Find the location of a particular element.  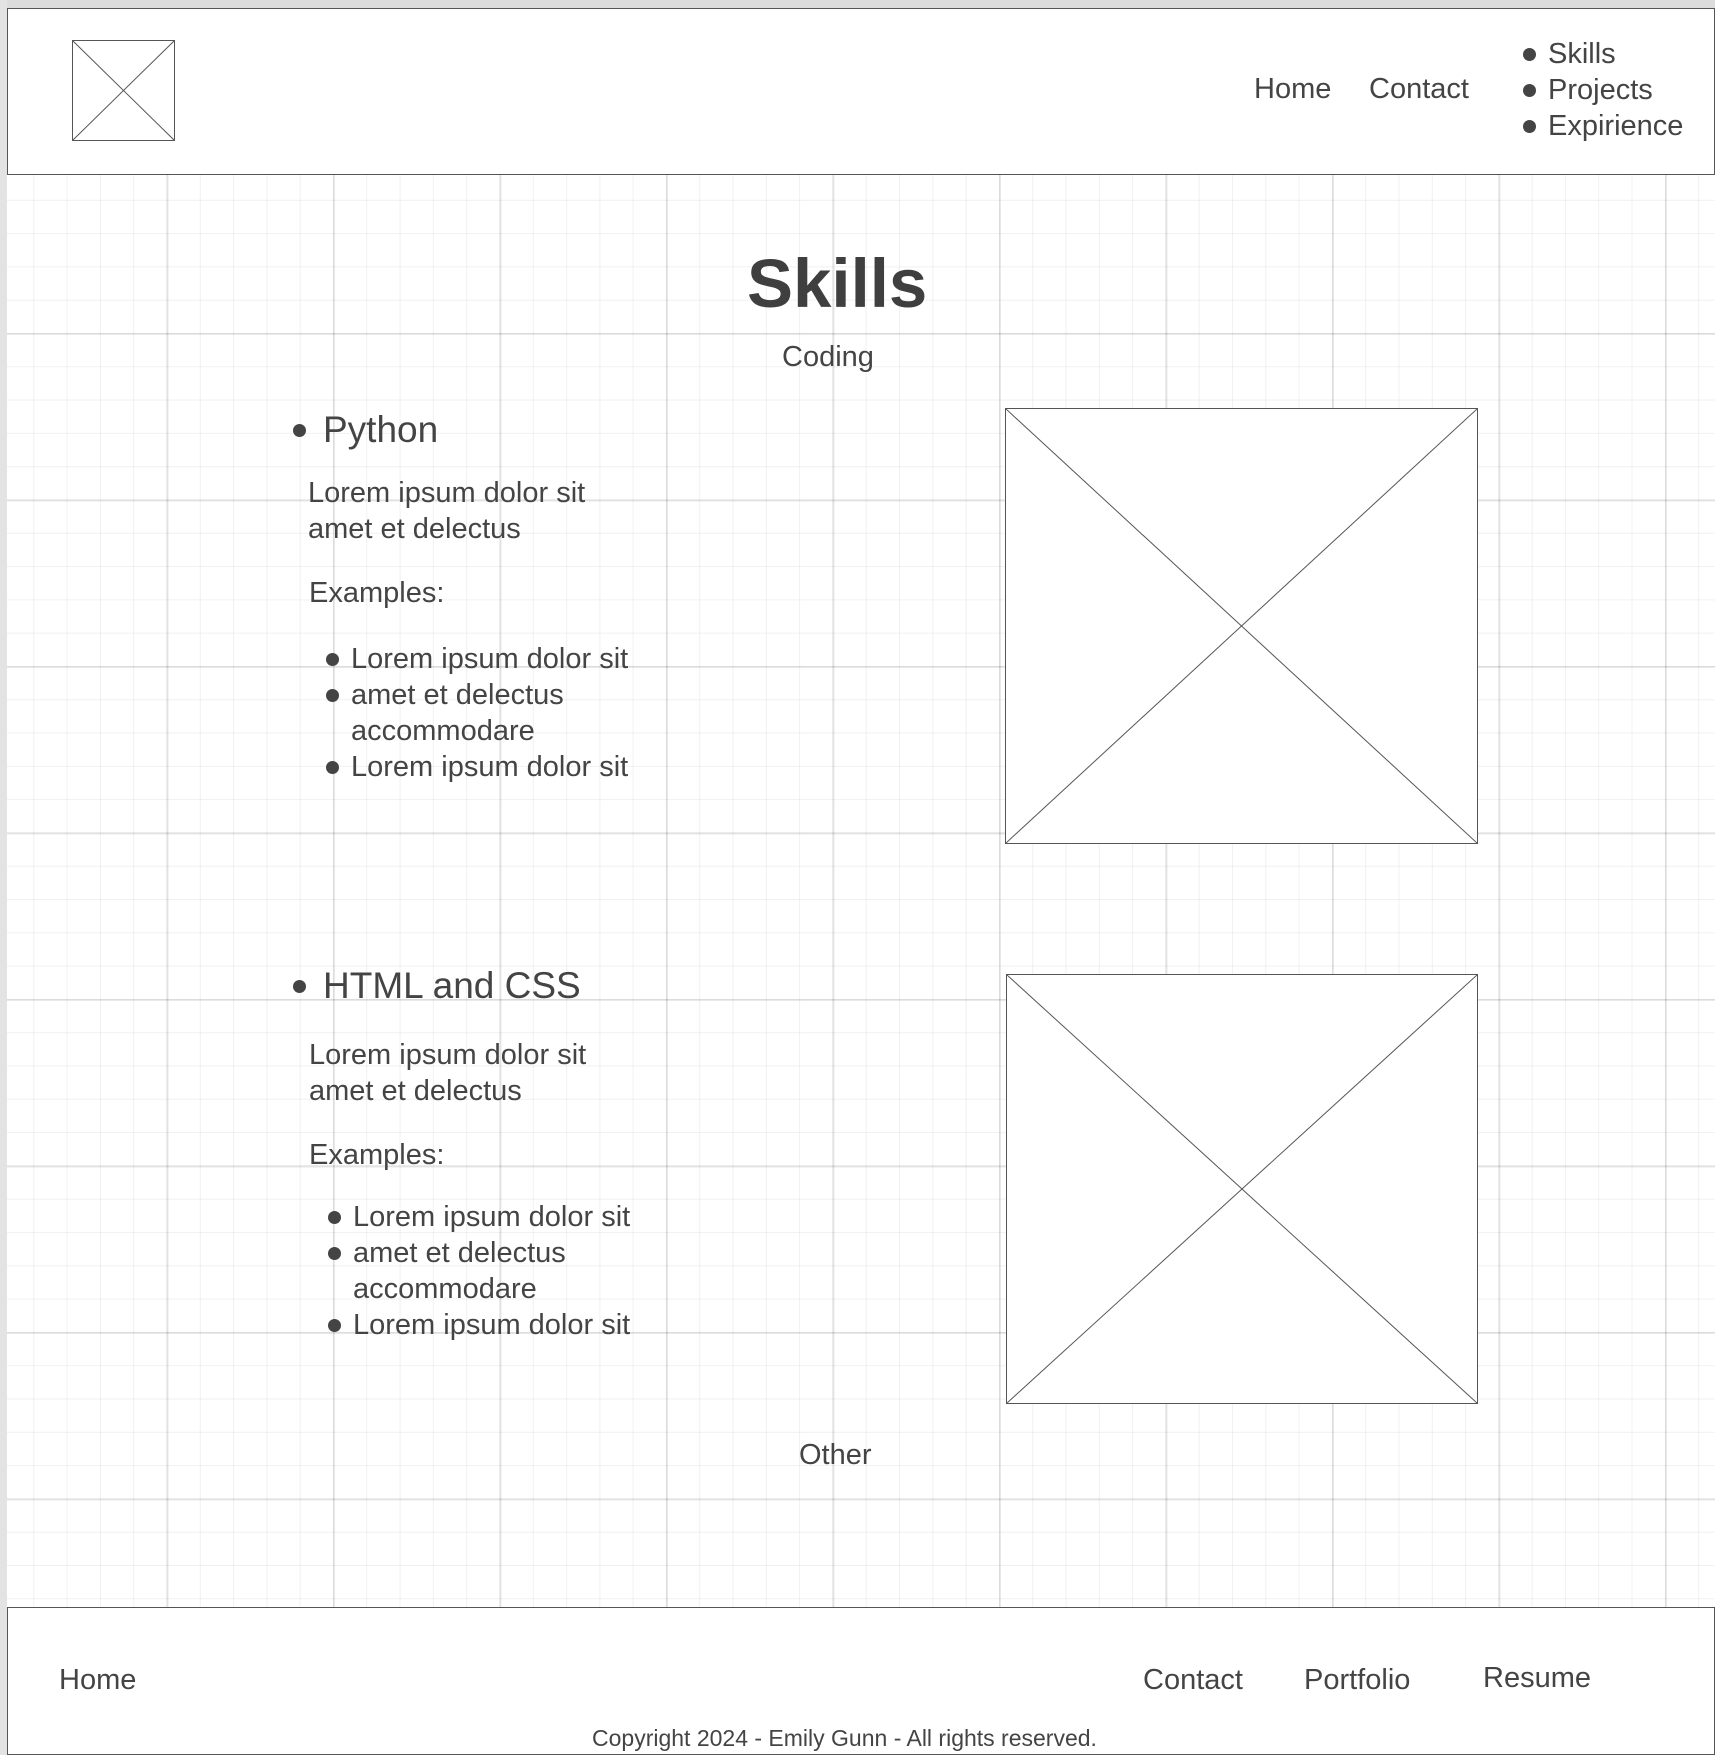

skill-title-python: Python is located at coordinates (365, 430).